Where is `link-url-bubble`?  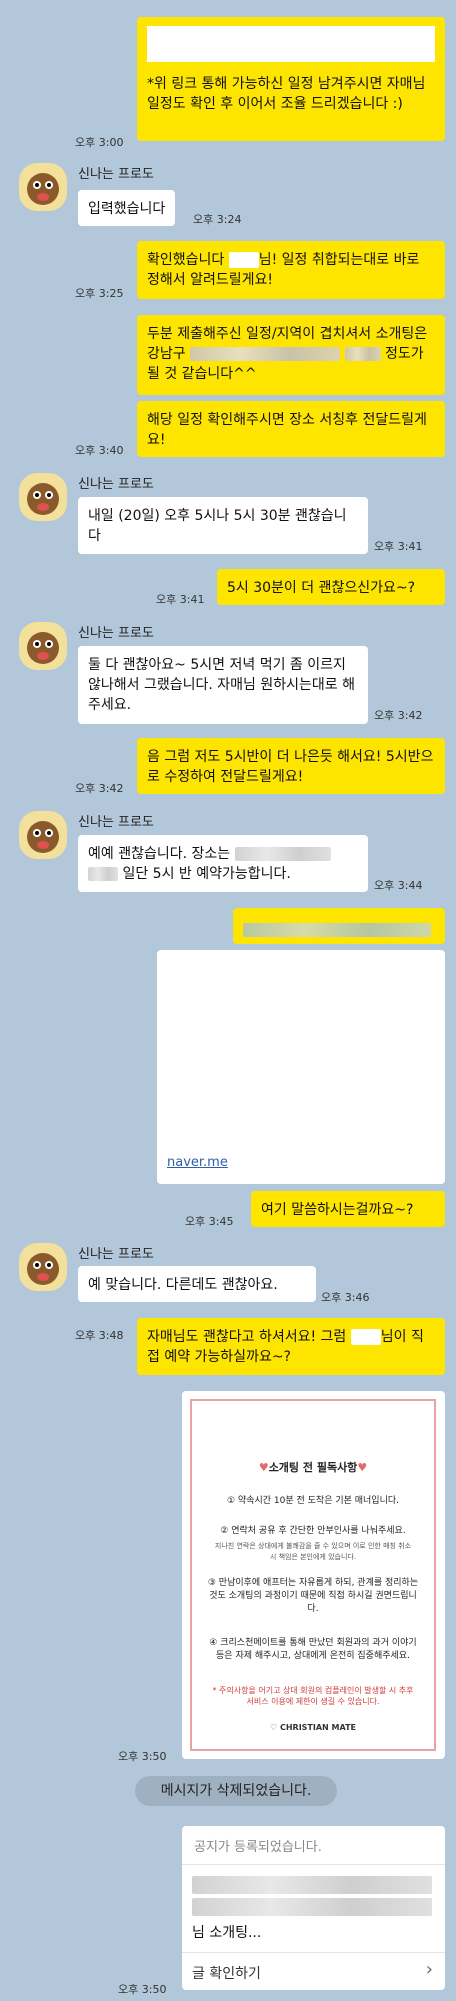
link-url-bubble is located at coordinates (339, 926).